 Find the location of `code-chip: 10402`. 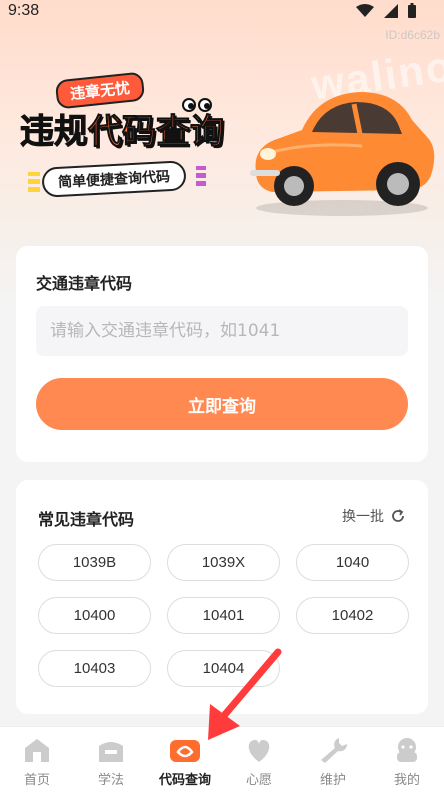

code-chip: 10402 is located at coordinates (352, 615).